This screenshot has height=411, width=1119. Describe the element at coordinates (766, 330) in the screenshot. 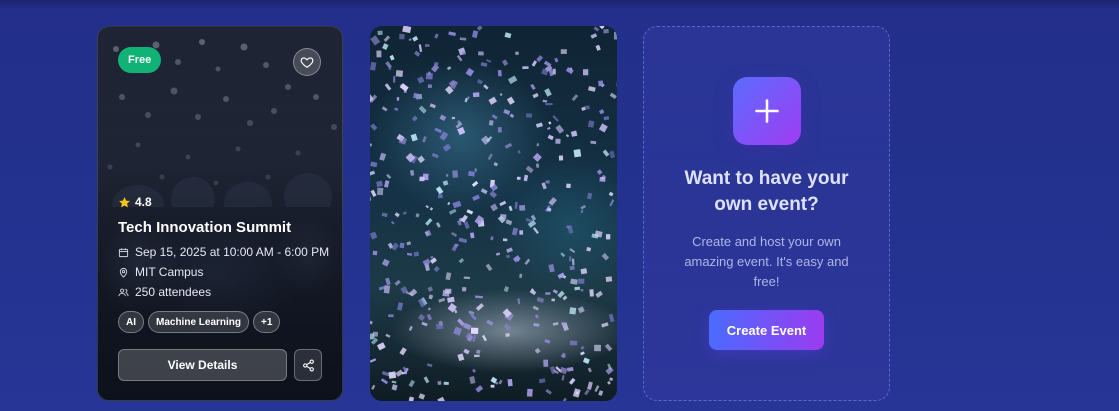

I see `create-event-button: Create Event` at that location.